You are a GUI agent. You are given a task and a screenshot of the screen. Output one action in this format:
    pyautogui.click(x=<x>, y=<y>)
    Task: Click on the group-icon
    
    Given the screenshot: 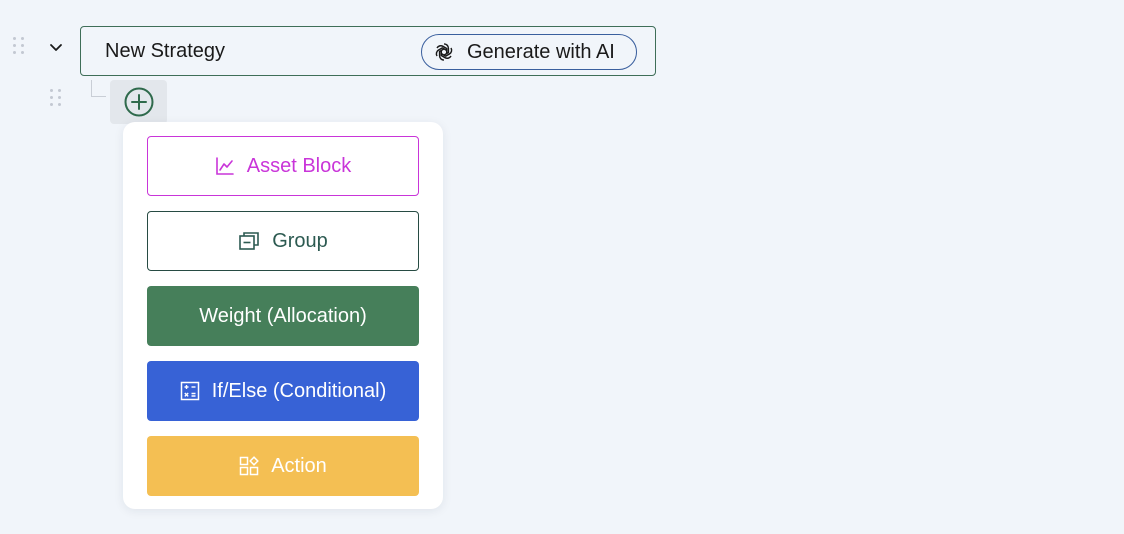 What is the action you would take?
    pyautogui.click(x=249, y=241)
    